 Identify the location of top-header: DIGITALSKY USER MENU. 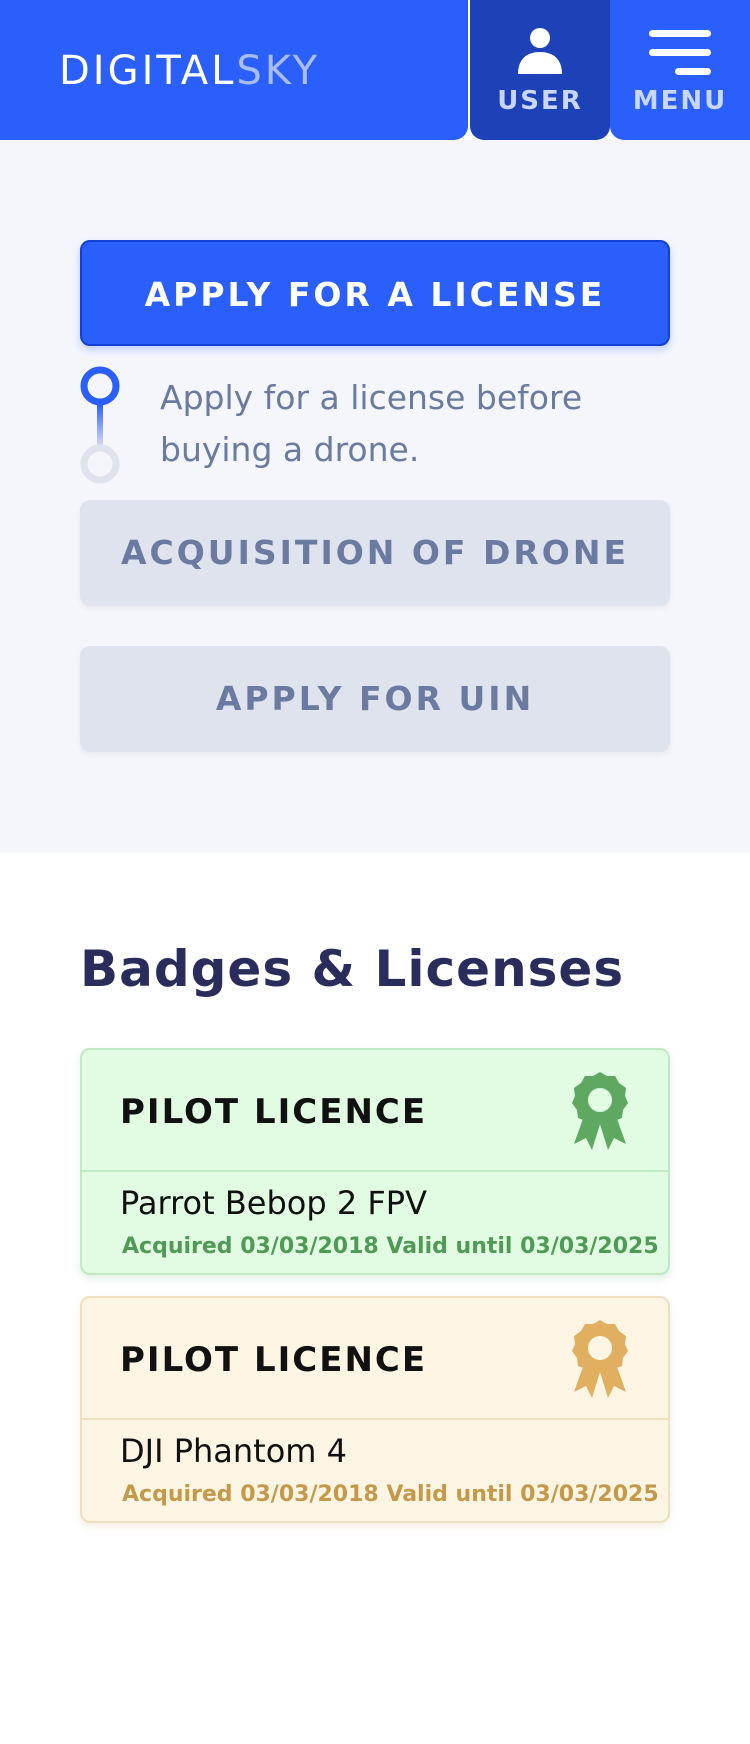
(375, 70).